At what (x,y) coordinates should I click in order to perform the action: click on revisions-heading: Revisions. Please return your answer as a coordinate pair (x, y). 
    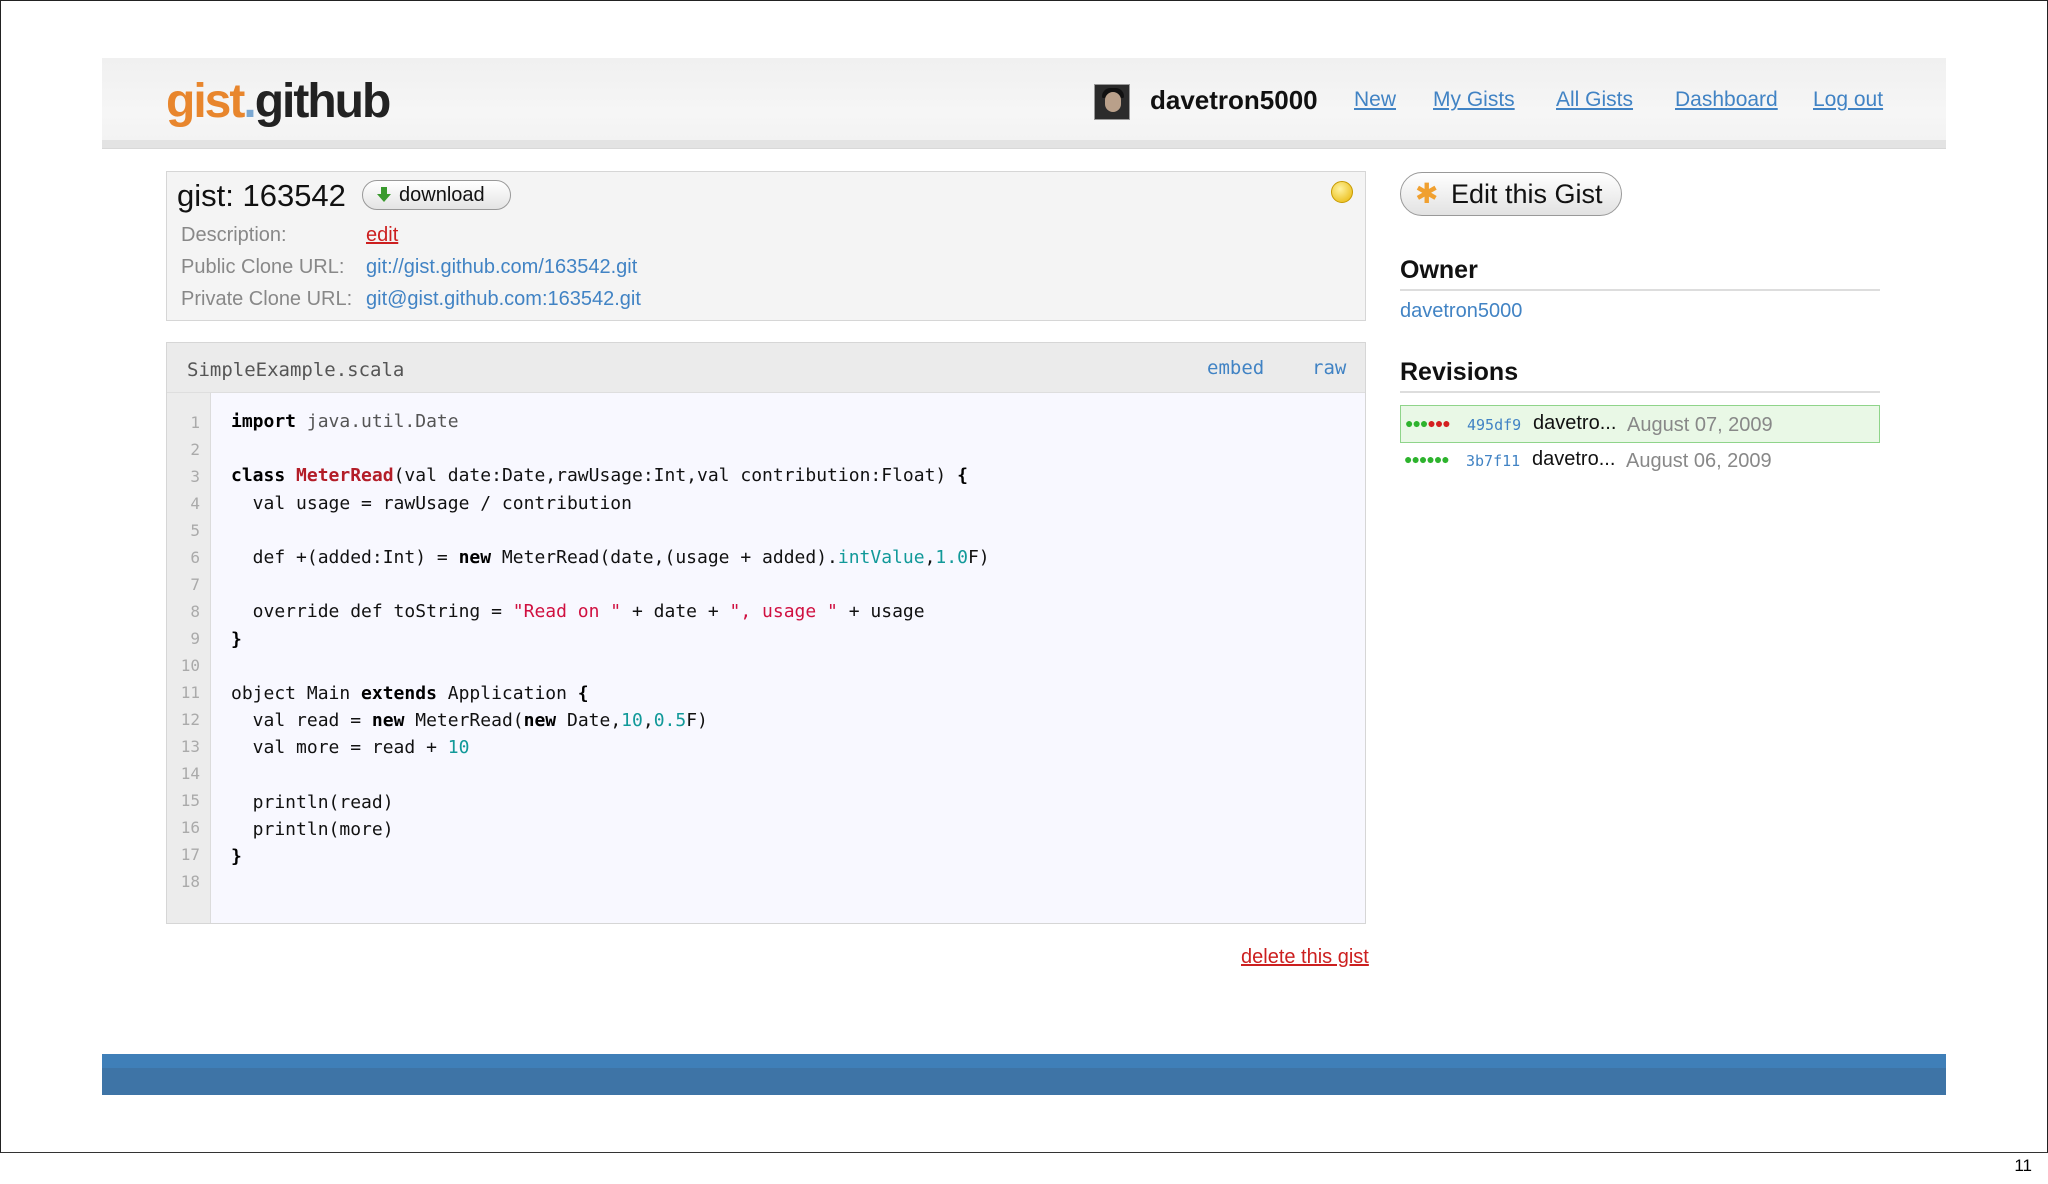
    Looking at the image, I should click on (1640, 375).